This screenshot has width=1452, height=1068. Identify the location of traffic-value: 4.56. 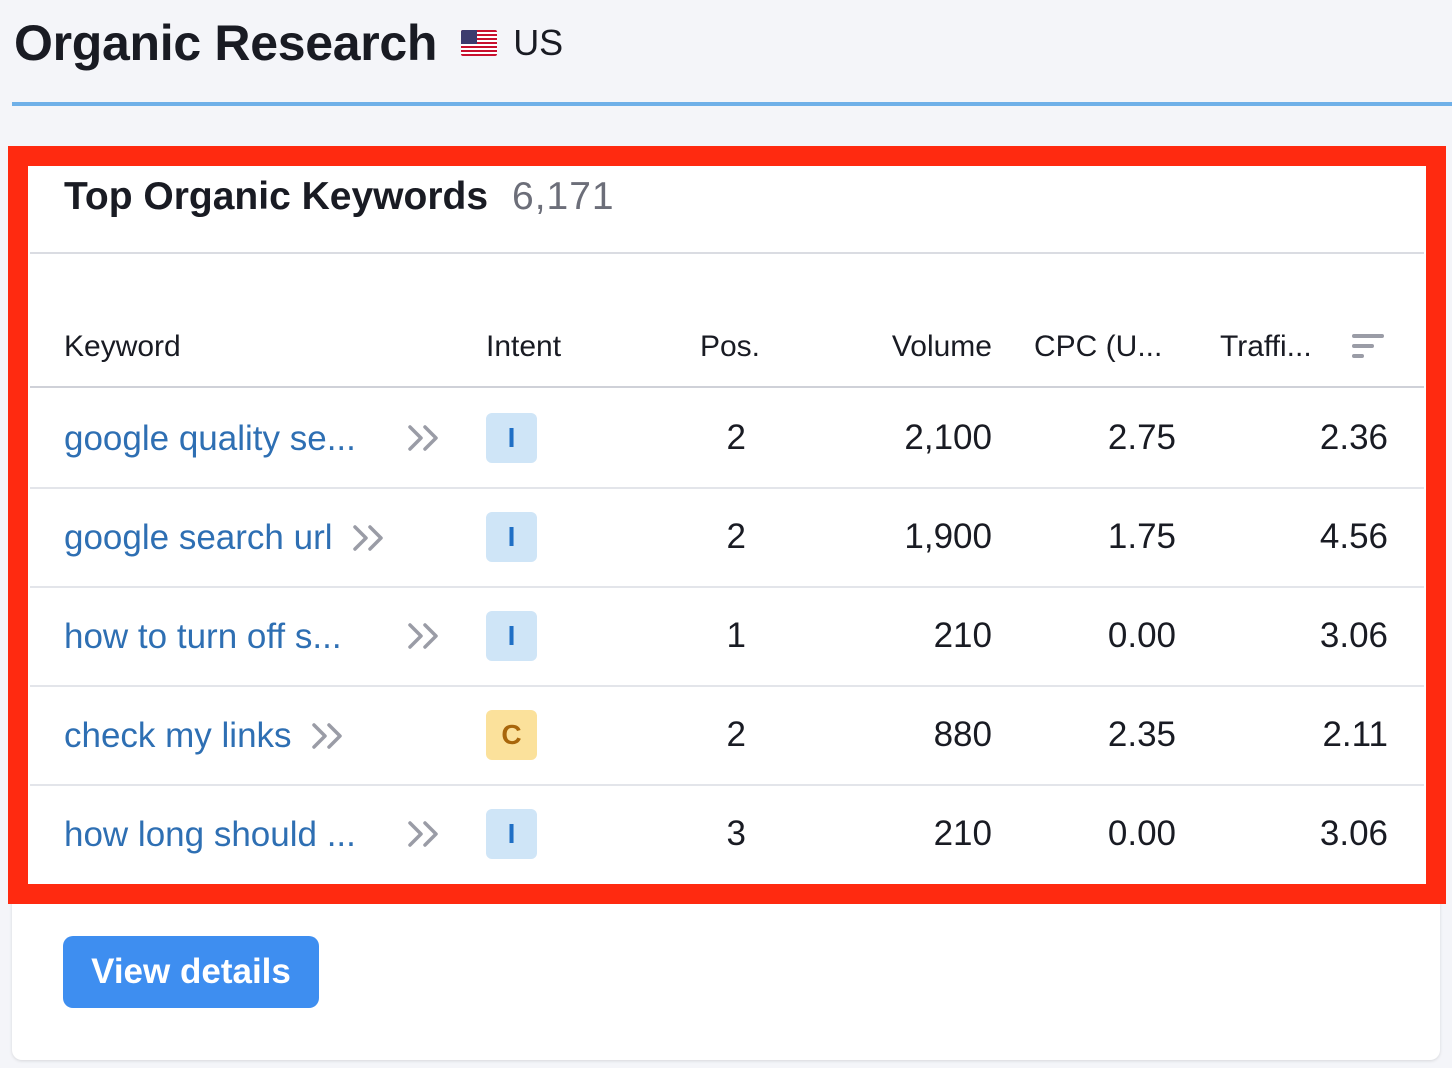
(1353, 536).